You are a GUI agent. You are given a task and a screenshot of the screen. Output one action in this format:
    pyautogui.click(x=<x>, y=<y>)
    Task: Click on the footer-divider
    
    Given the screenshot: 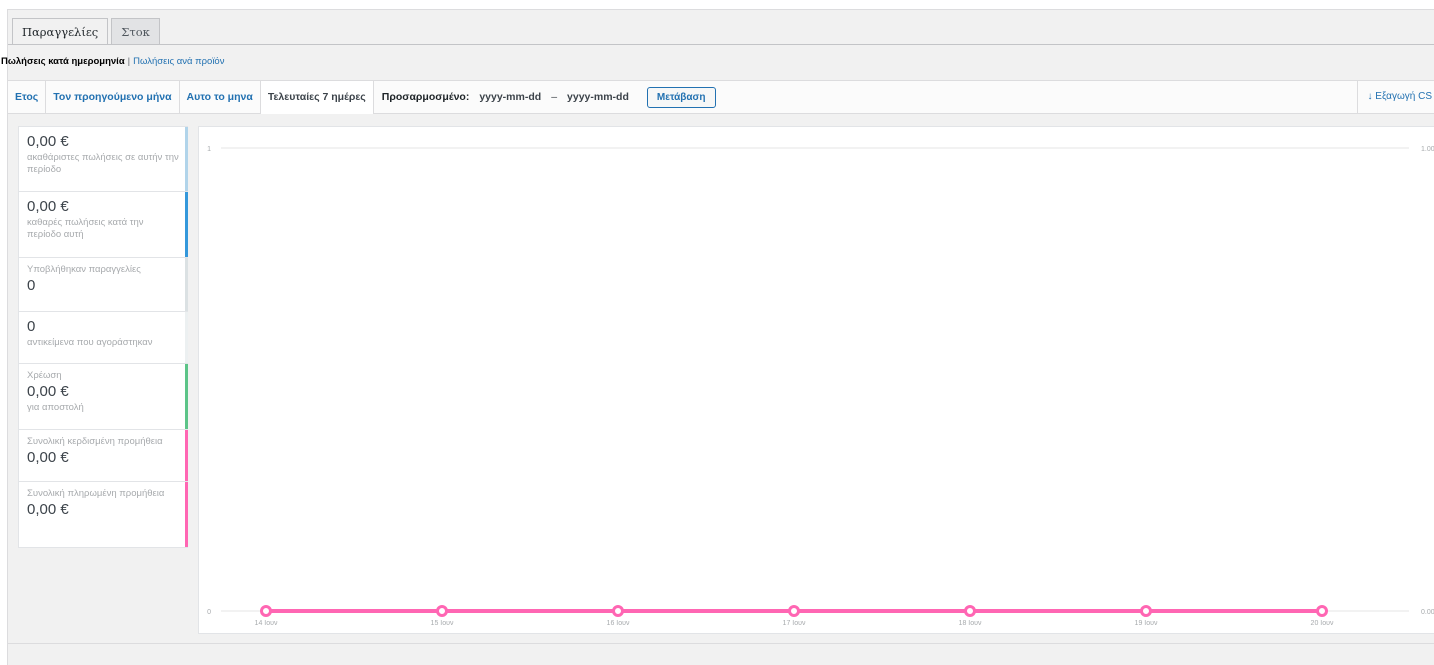 What is the action you would take?
    pyautogui.click(x=721, y=643)
    